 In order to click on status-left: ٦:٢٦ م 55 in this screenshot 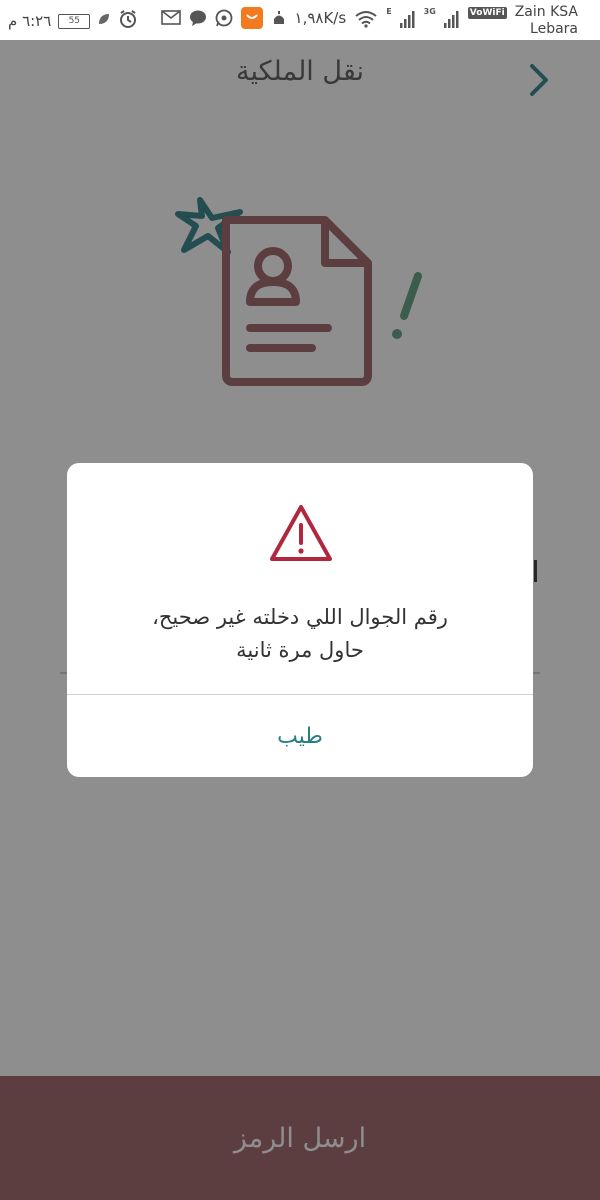, I will do `click(73, 21)`.